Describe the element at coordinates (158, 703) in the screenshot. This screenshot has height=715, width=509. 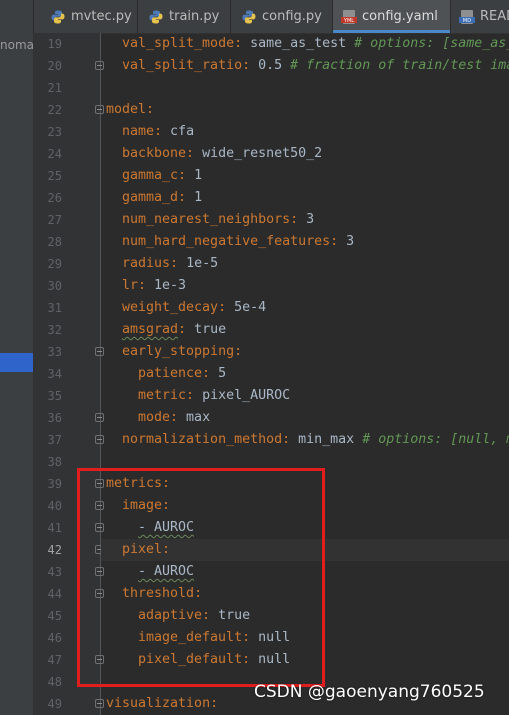
I see `yaml-key: visualization` at that location.